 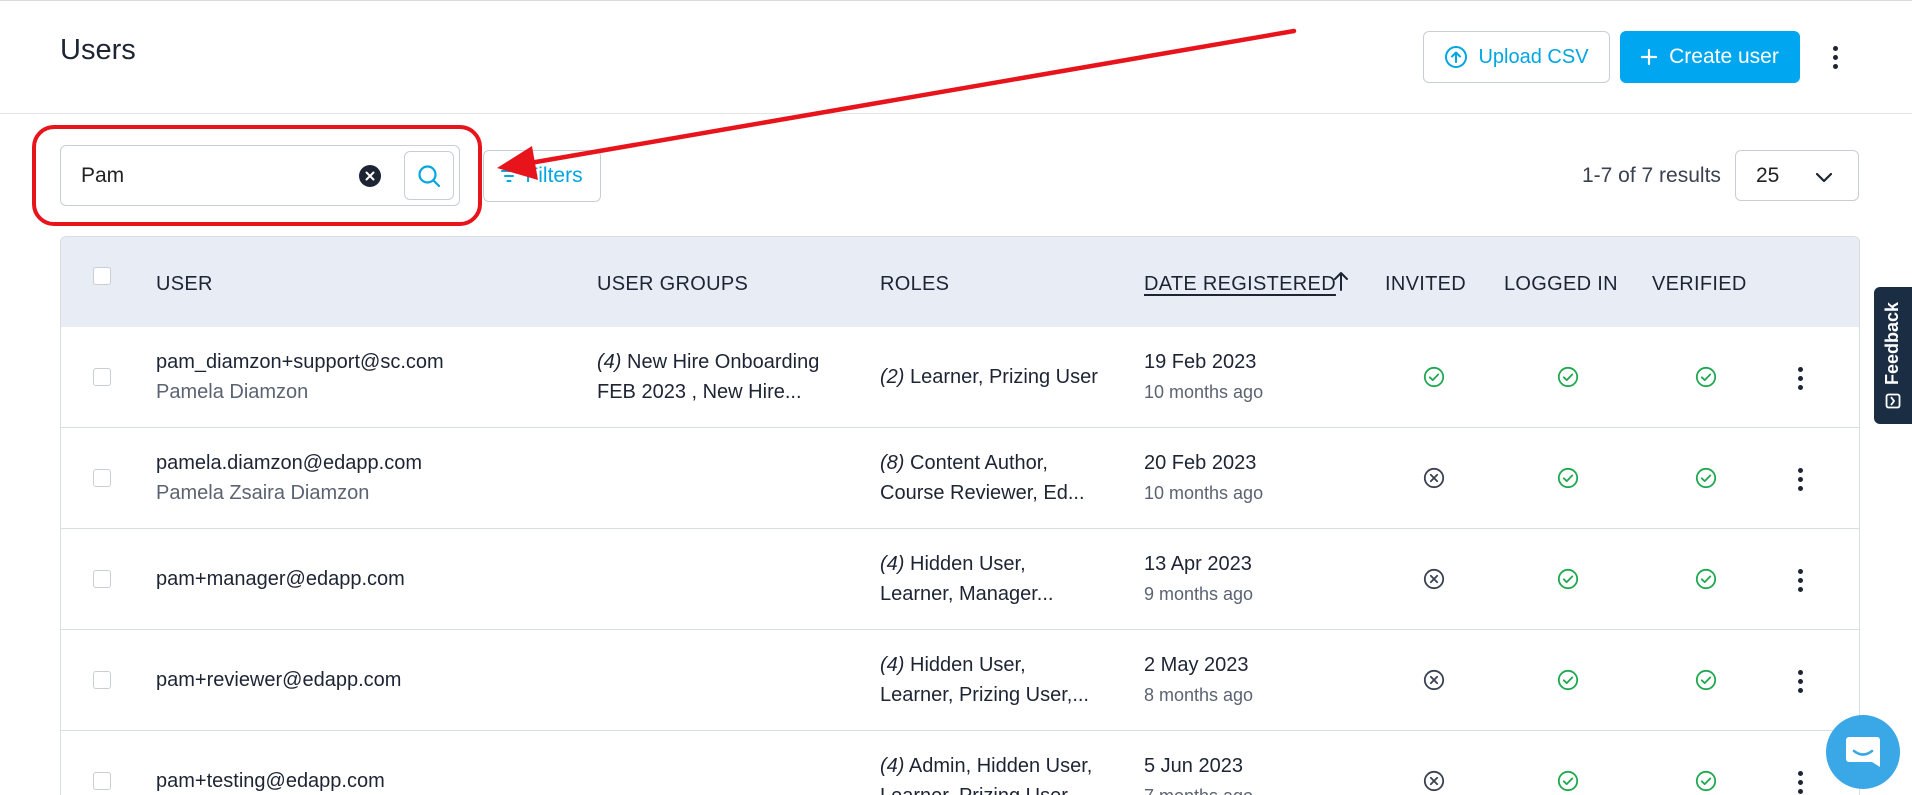 What do you see at coordinates (914, 284) in the screenshot?
I see `column-header-roles: ROLES` at bounding box center [914, 284].